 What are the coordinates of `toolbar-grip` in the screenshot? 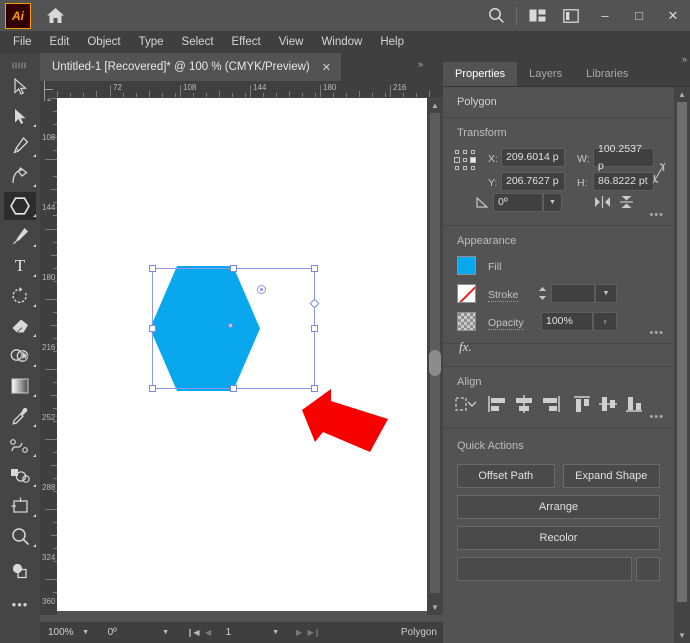 It's located at (20, 62).